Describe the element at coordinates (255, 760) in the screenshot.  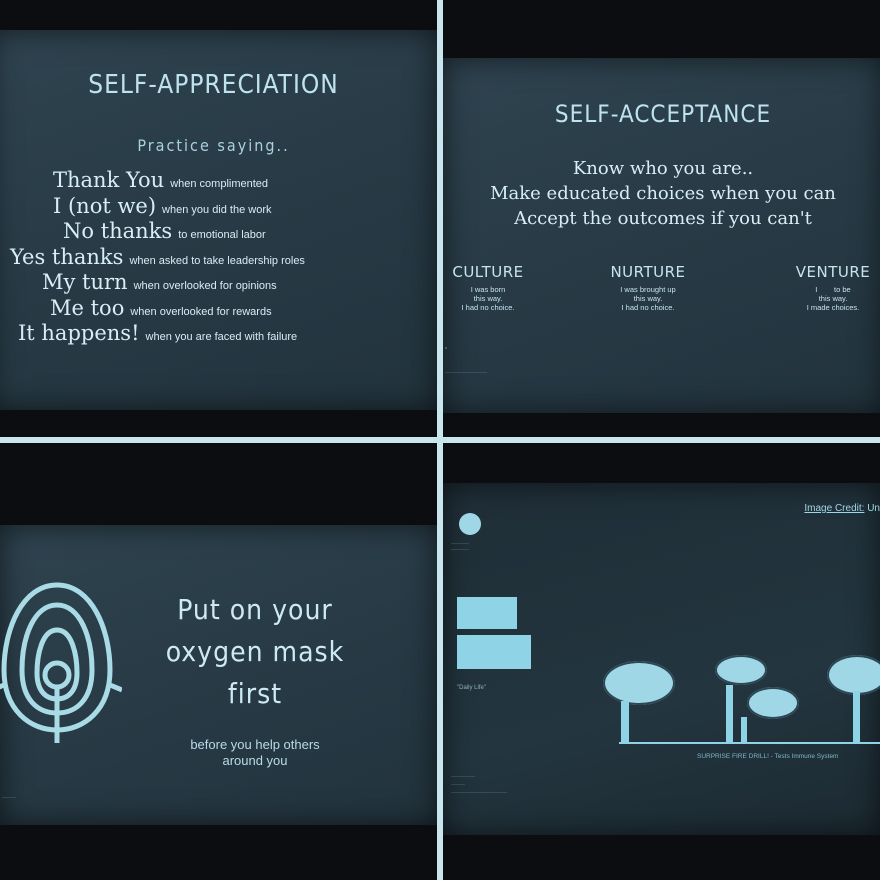
I see `caption-line: around you` at that location.